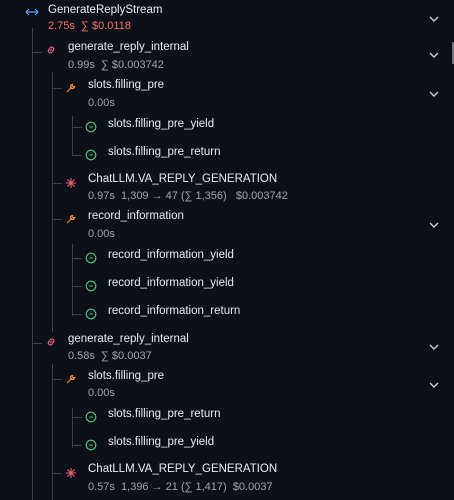  I want to click on node-meta: 0.57s 1,396 → 21 (∑ 1,417) $0.0037, so click(180, 487).